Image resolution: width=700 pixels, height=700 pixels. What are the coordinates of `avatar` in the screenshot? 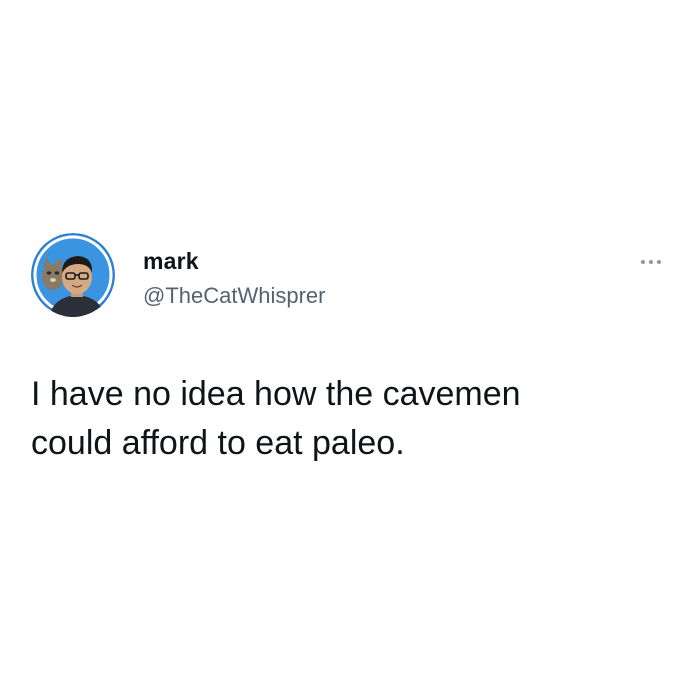 It's located at (73, 275).